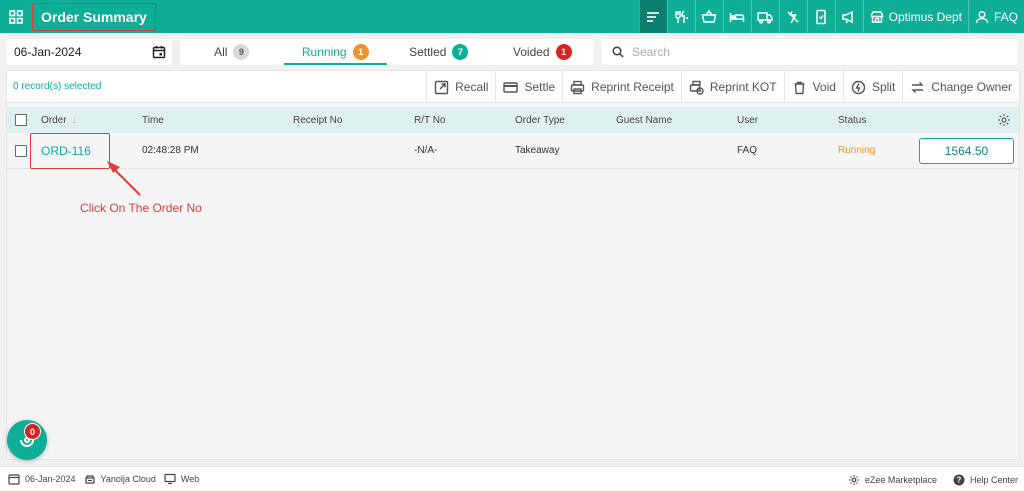 Image resolution: width=1024 pixels, height=491 pixels. I want to click on column-status: Status, so click(852, 120).